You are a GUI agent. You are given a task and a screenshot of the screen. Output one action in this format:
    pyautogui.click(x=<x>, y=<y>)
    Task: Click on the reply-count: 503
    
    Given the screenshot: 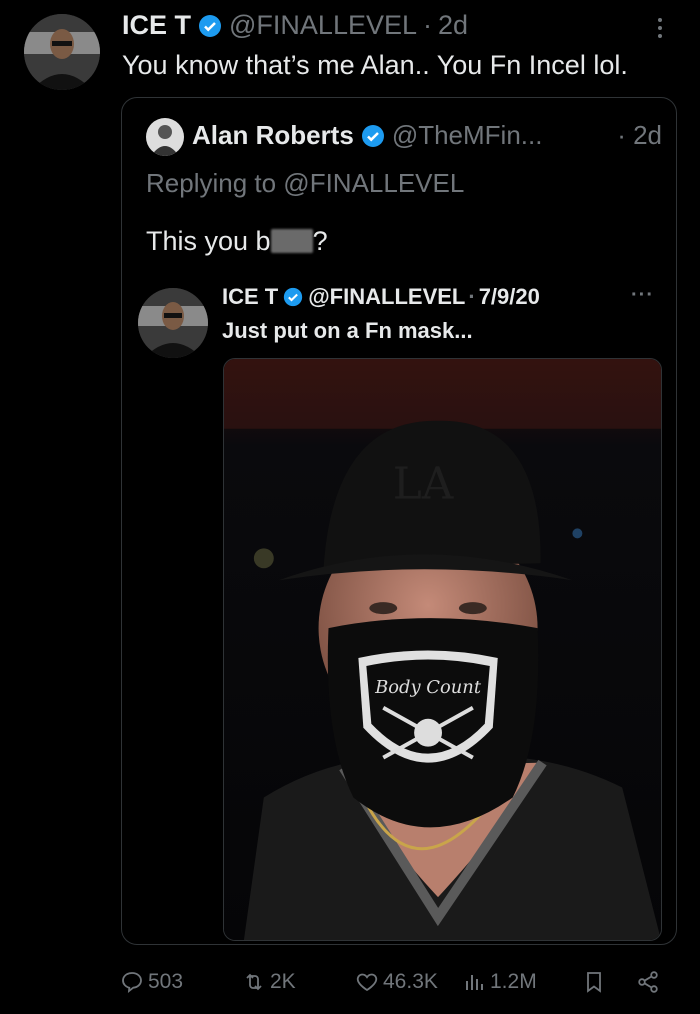 What is the action you would take?
    pyautogui.click(x=166, y=981)
    